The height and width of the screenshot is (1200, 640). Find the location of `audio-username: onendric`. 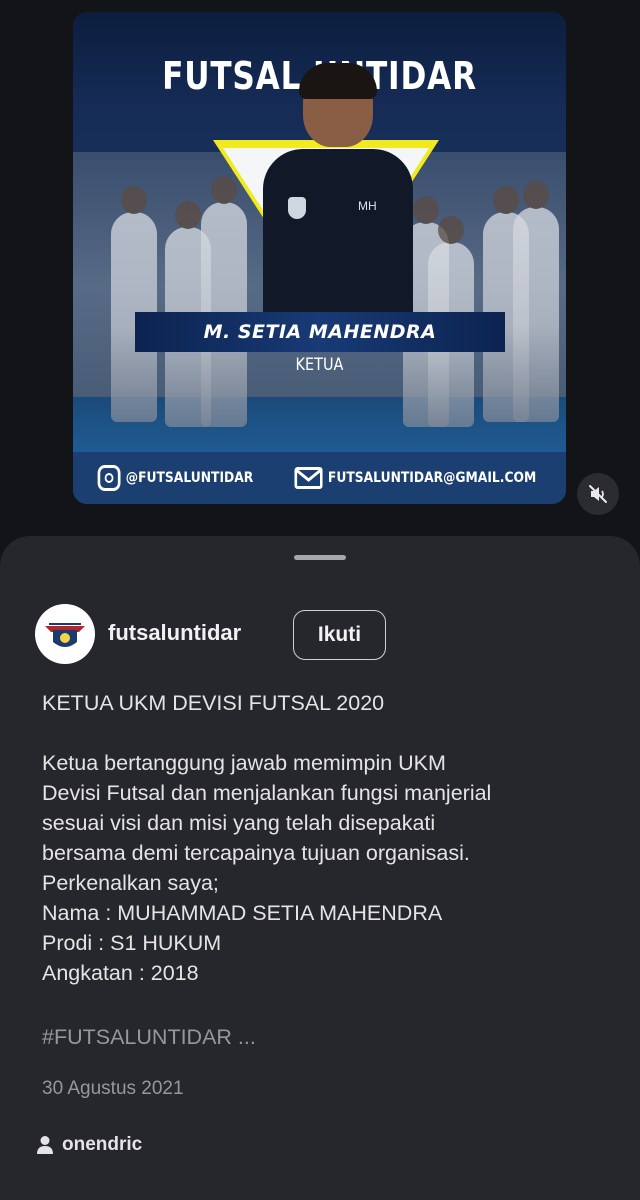

audio-username: onendric is located at coordinates (102, 1144).